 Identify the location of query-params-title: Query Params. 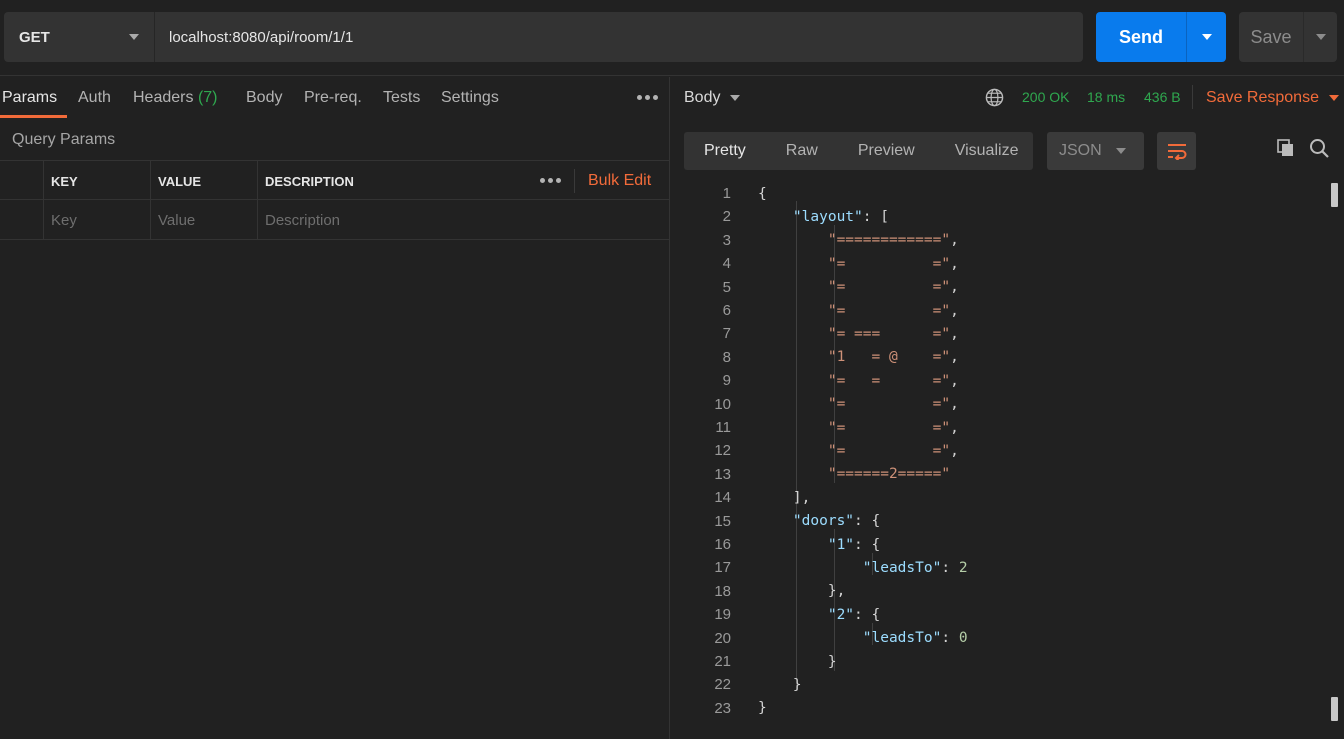
(64, 139).